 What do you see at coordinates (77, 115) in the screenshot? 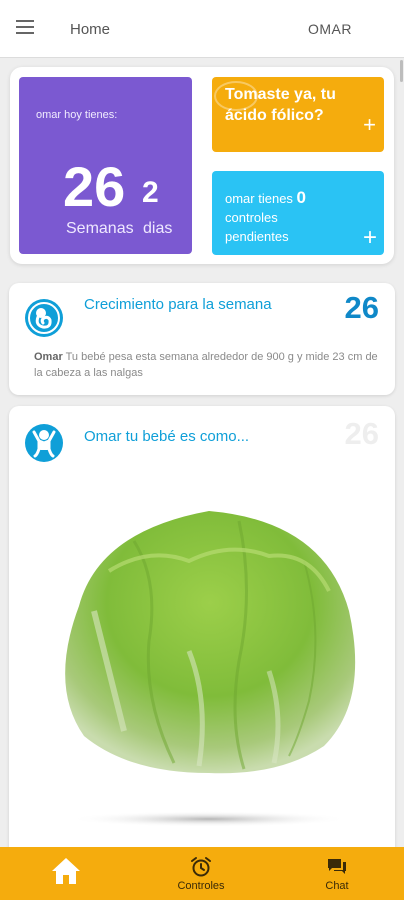
I see `weeks-greeting: omar hoy tienes:` at bounding box center [77, 115].